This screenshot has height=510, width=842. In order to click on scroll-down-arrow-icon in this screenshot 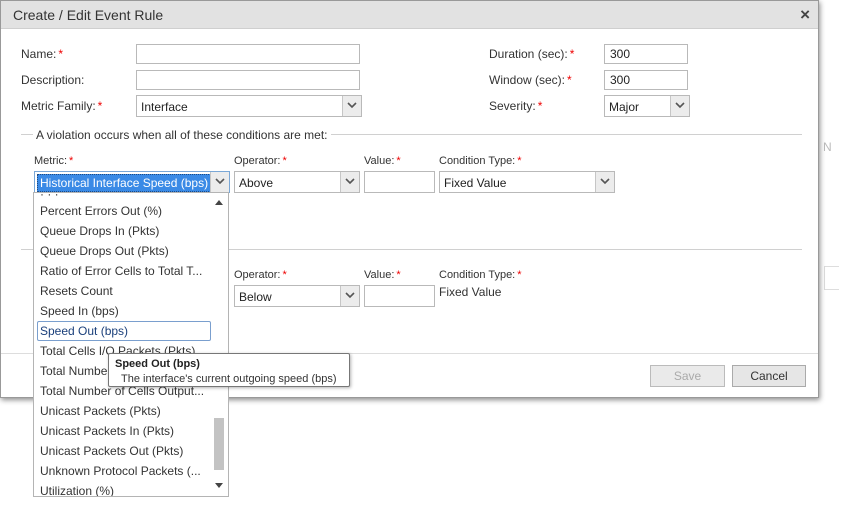, I will do `click(219, 486)`.